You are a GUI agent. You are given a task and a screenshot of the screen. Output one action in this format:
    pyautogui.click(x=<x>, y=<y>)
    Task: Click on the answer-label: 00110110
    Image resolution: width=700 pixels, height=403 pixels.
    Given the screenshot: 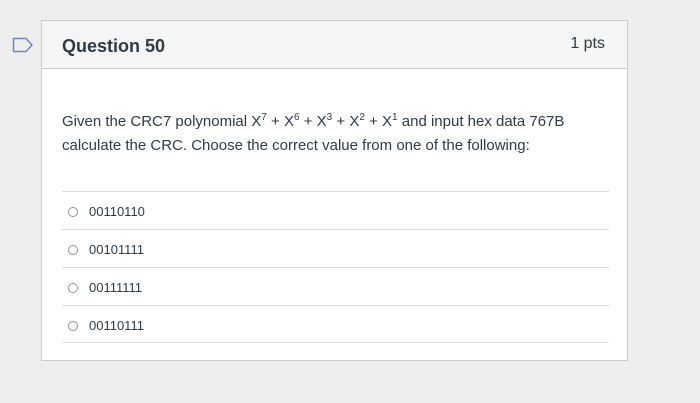 What is the action you would take?
    pyautogui.click(x=117, y=211)
    